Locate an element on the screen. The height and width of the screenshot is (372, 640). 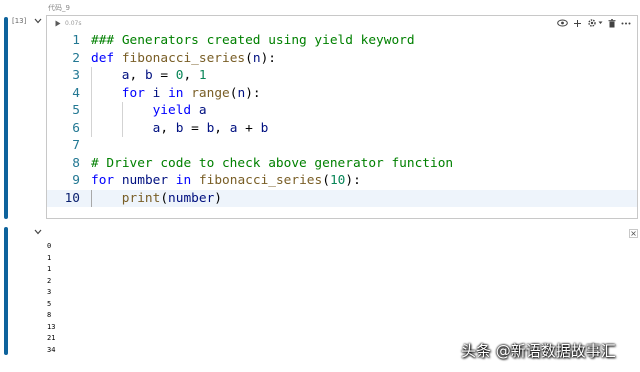
gear-icon is located at coordinates (595, 23).